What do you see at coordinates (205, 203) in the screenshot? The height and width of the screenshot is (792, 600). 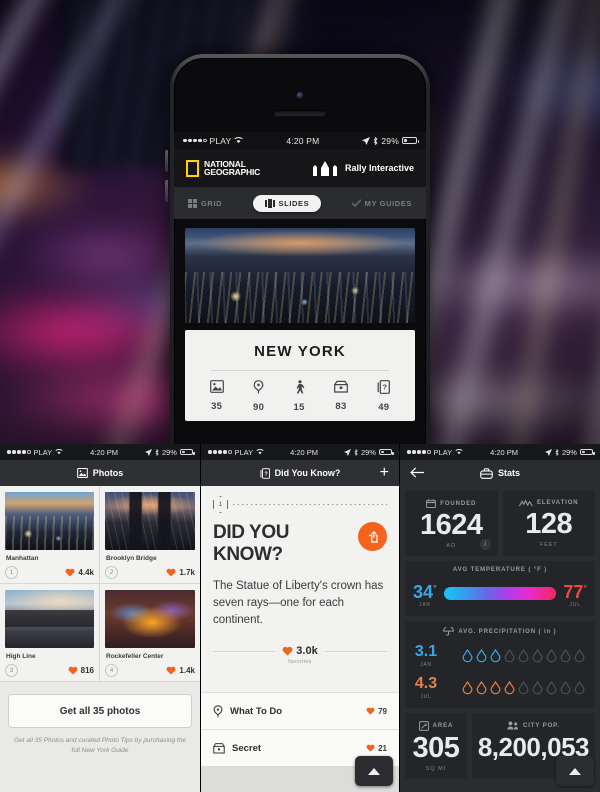 I see `segment-grid: GRID` at bounding box center [205, 203].